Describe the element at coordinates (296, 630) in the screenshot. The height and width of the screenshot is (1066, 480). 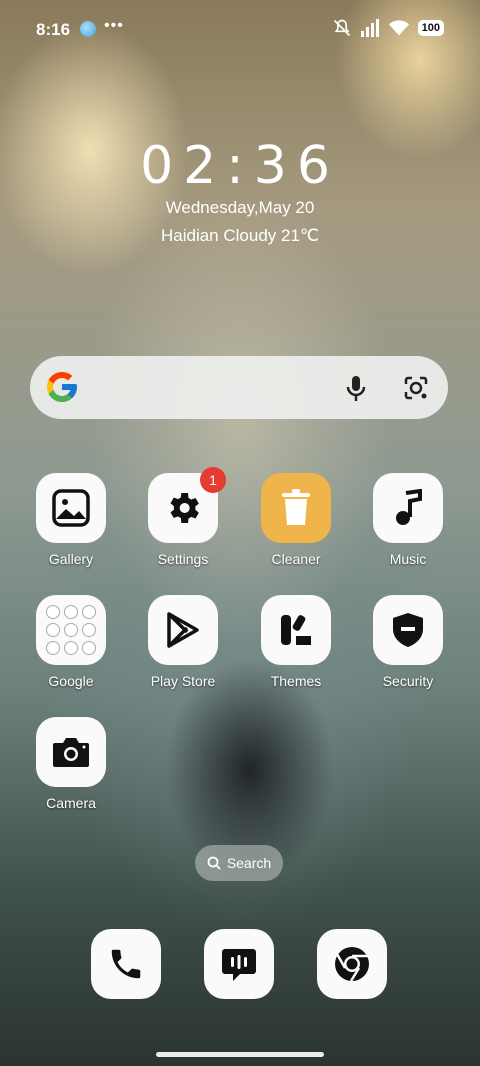
I see `themes-icon` at that location.